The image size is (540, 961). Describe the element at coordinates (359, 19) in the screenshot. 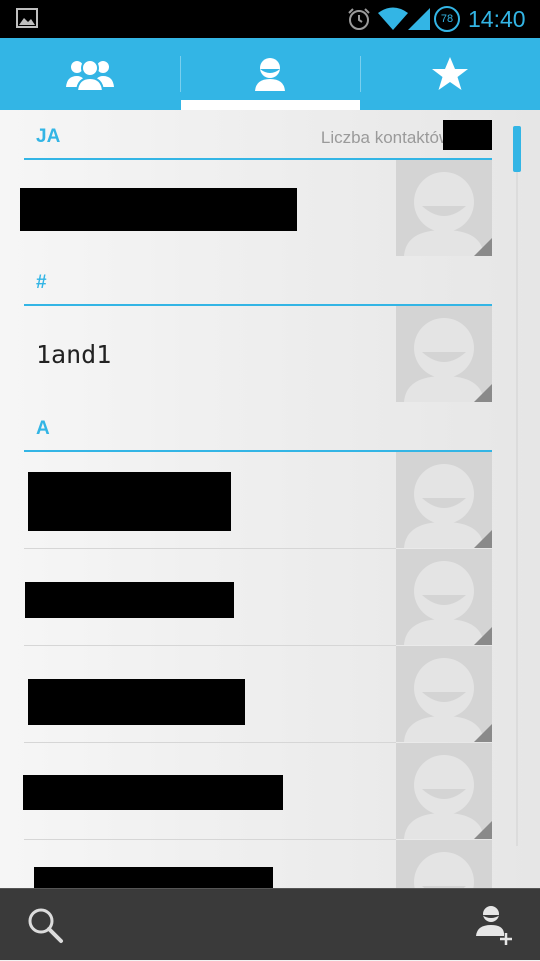

I see `alarm-icon` at that location.